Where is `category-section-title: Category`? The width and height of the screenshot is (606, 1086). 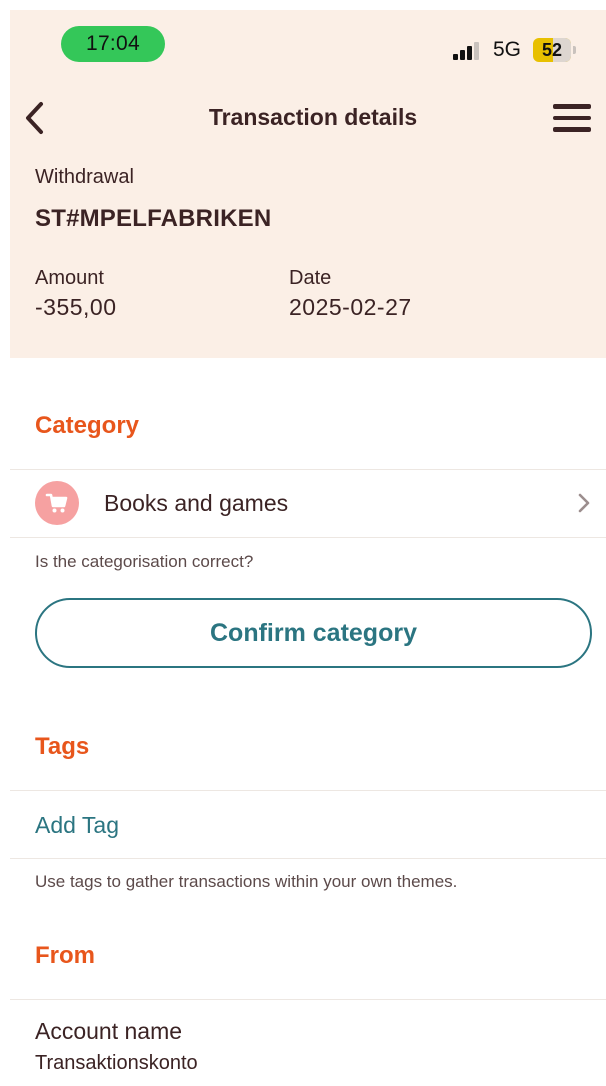
category-section-title: Category is located at coordinates (87, 425).